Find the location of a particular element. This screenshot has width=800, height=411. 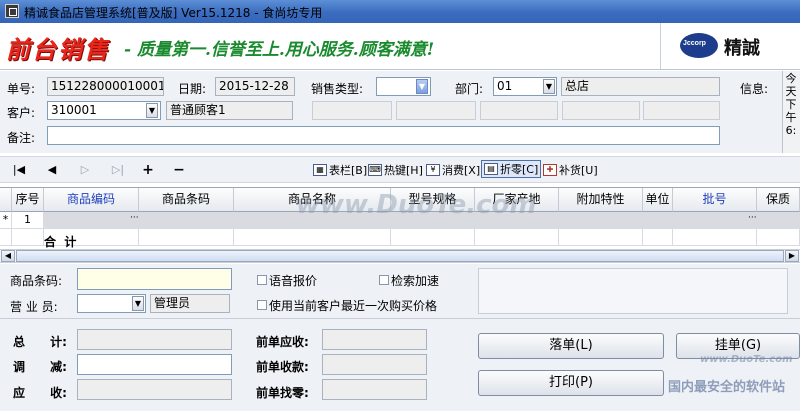

row-marker: * is located at coordinates (6, 220).